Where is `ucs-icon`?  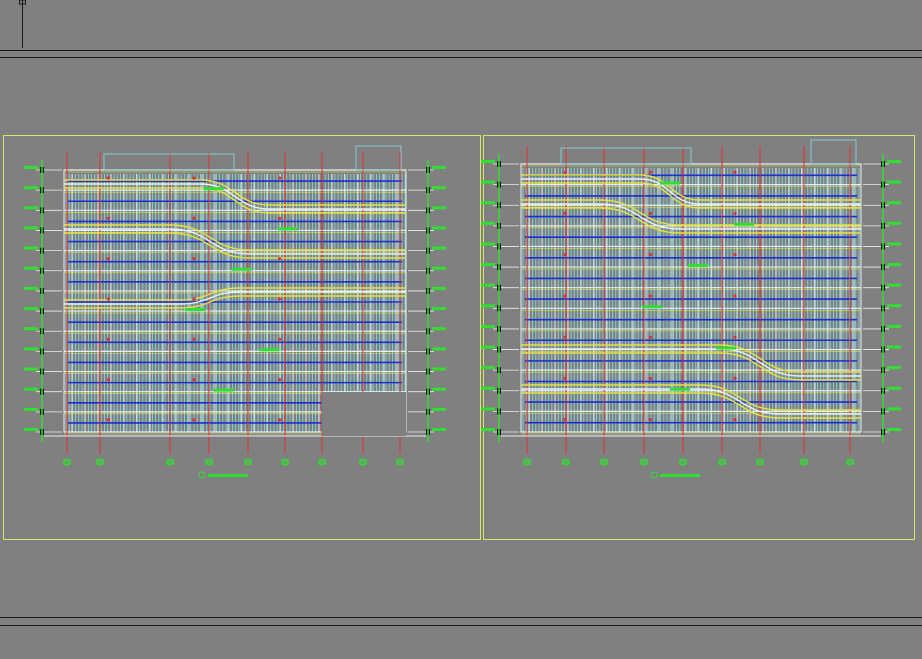 ucs-icon is located at coordinates (22, 24).